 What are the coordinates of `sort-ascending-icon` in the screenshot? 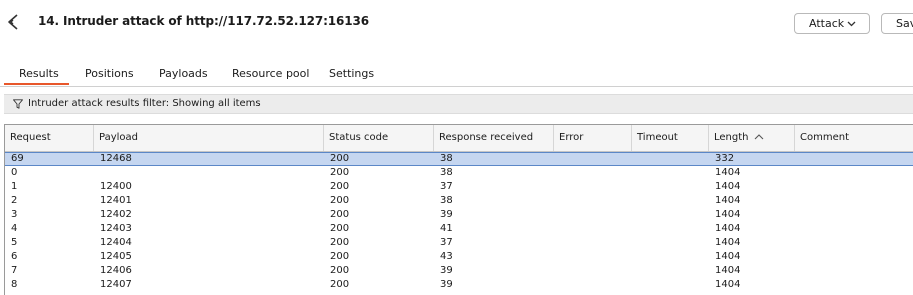 It's located at (758, 137).